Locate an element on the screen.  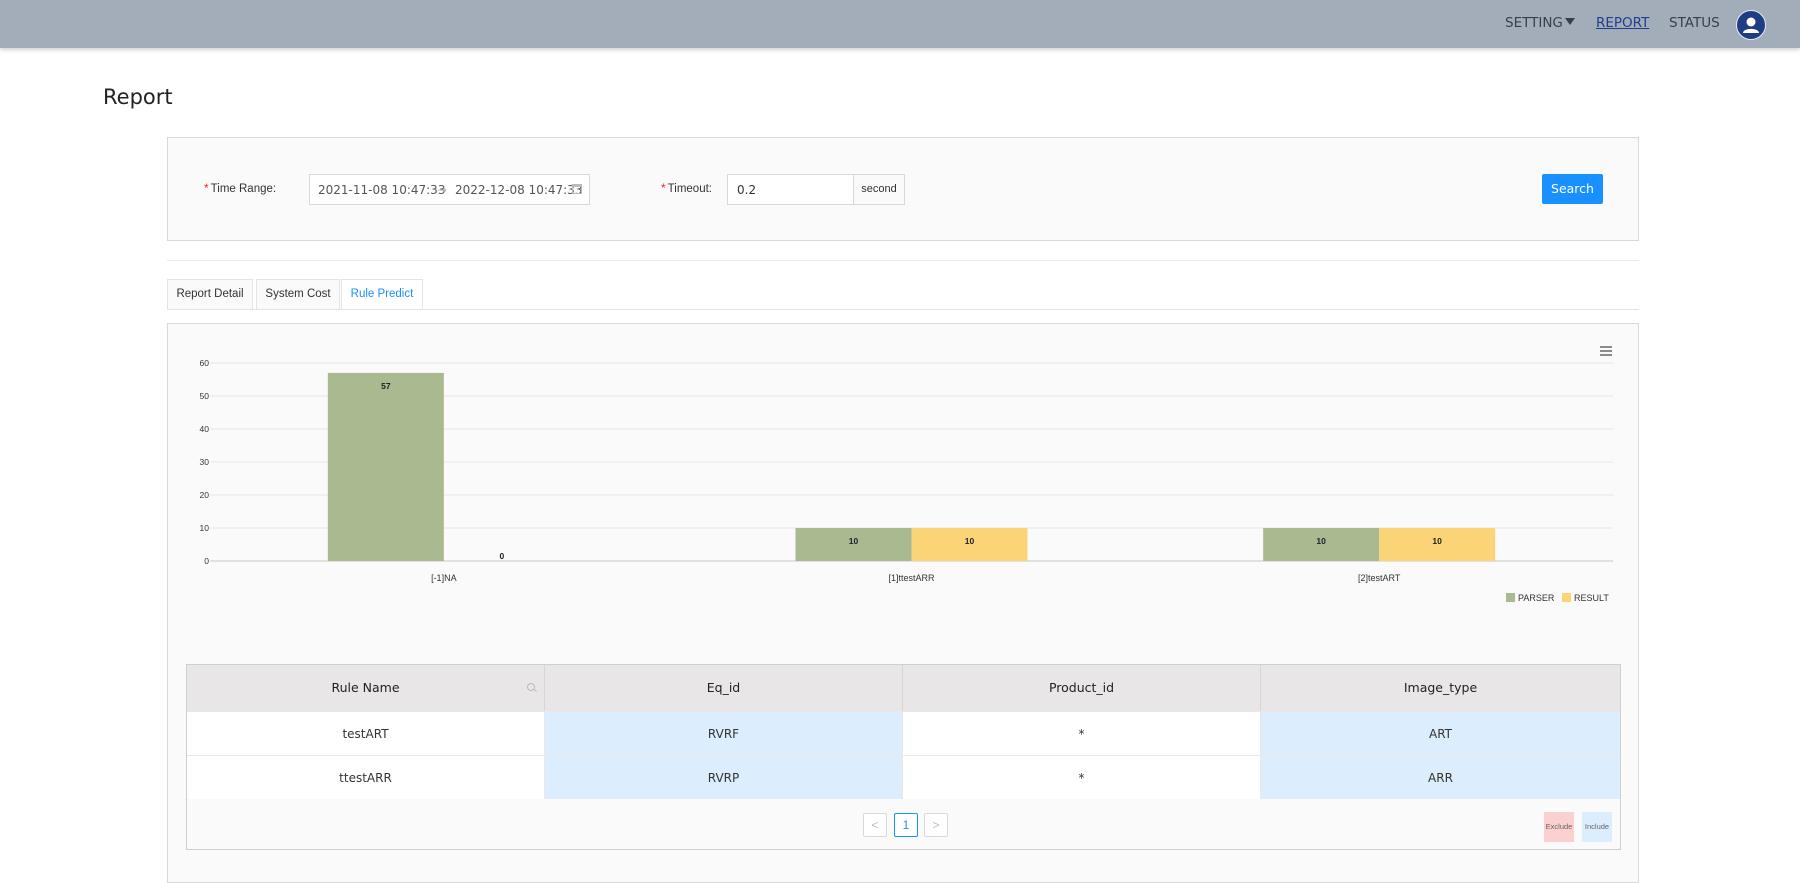
pagination-page-1: 1 is located at coordinates (906, 825).